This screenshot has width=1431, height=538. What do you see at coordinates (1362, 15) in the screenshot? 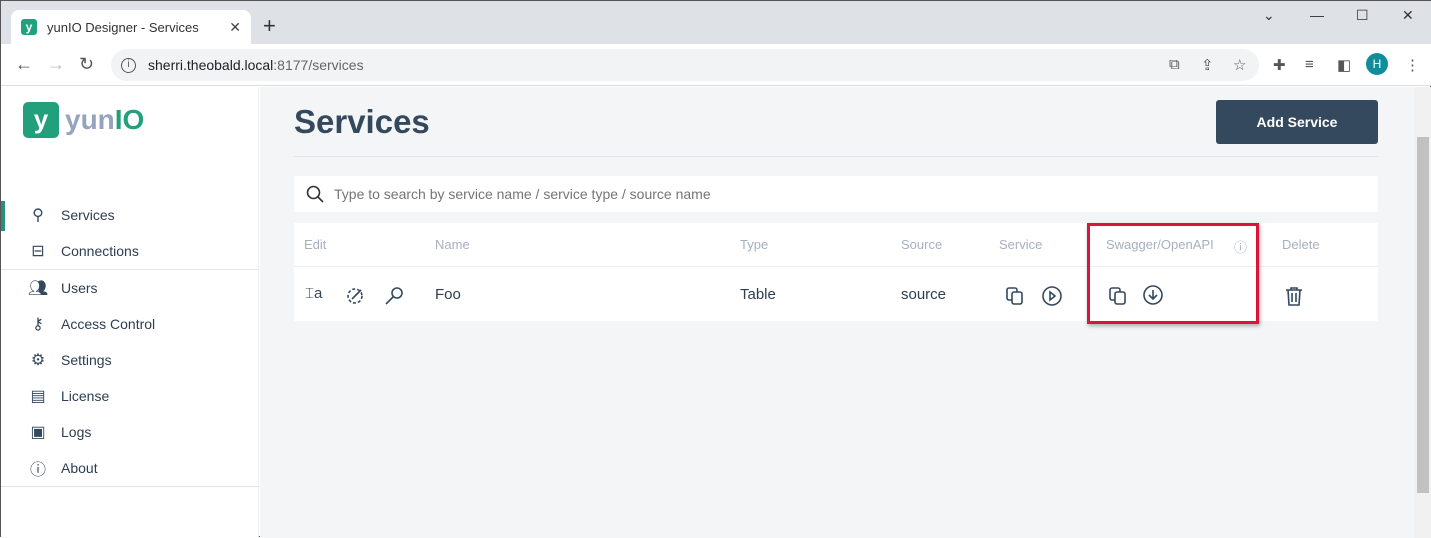
I see `maximize-icon: ☐` at bounding box center [1362, 15].